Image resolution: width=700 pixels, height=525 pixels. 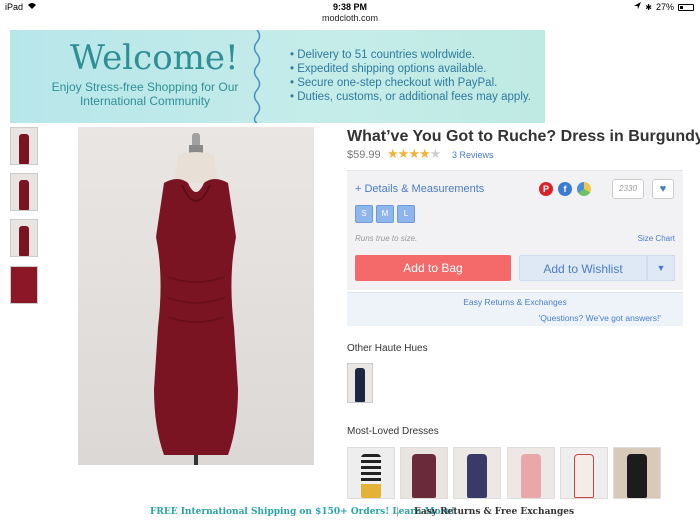 What do you see at coordinates (600, 318) in the screenshot?
I see `questions-link: 'Questions? We've got answers!'` at bounding box center [600, 318].